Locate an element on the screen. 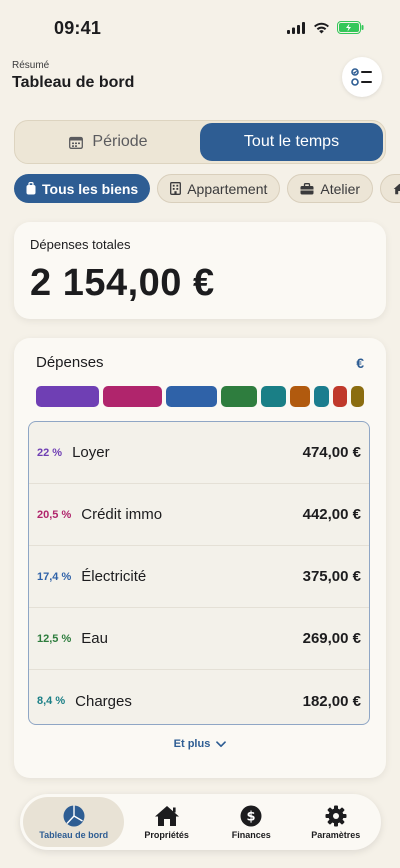 The height and width of the screenshot is (868, 400). period-option-all-time: Tout le temps is located at coordinates (291, 142).